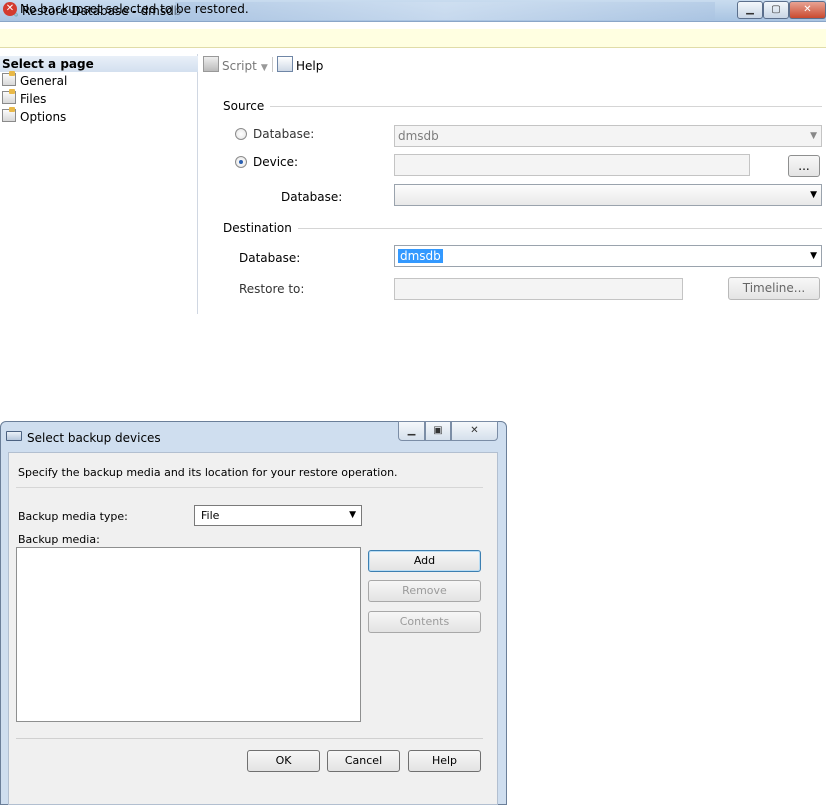 Image resolution: width=826 pixels, height=805 pixels. Describe the element at coordinates (538, 289) in the screenshot. I see `restore-to-field` at that location.